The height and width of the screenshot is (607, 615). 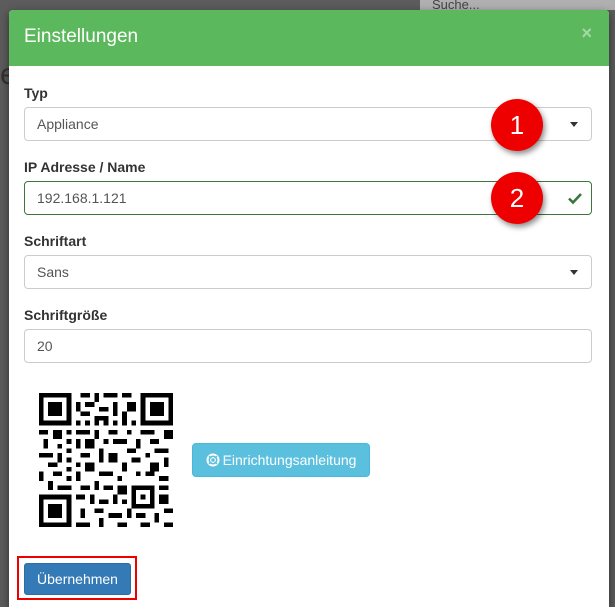 What do you see at coordinates (36, 93) in the screenshot?
I see `typ-label: Typ` at bounding box center [36, 93].